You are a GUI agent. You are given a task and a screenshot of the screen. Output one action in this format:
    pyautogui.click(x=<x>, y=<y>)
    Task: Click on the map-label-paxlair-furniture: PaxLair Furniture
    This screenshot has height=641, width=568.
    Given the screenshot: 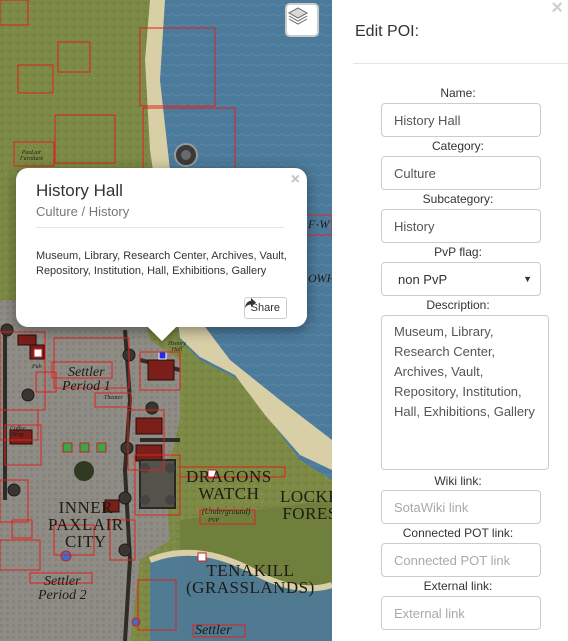 What is the action you would take?
    pyautogui.click(x=32, y=156)
    